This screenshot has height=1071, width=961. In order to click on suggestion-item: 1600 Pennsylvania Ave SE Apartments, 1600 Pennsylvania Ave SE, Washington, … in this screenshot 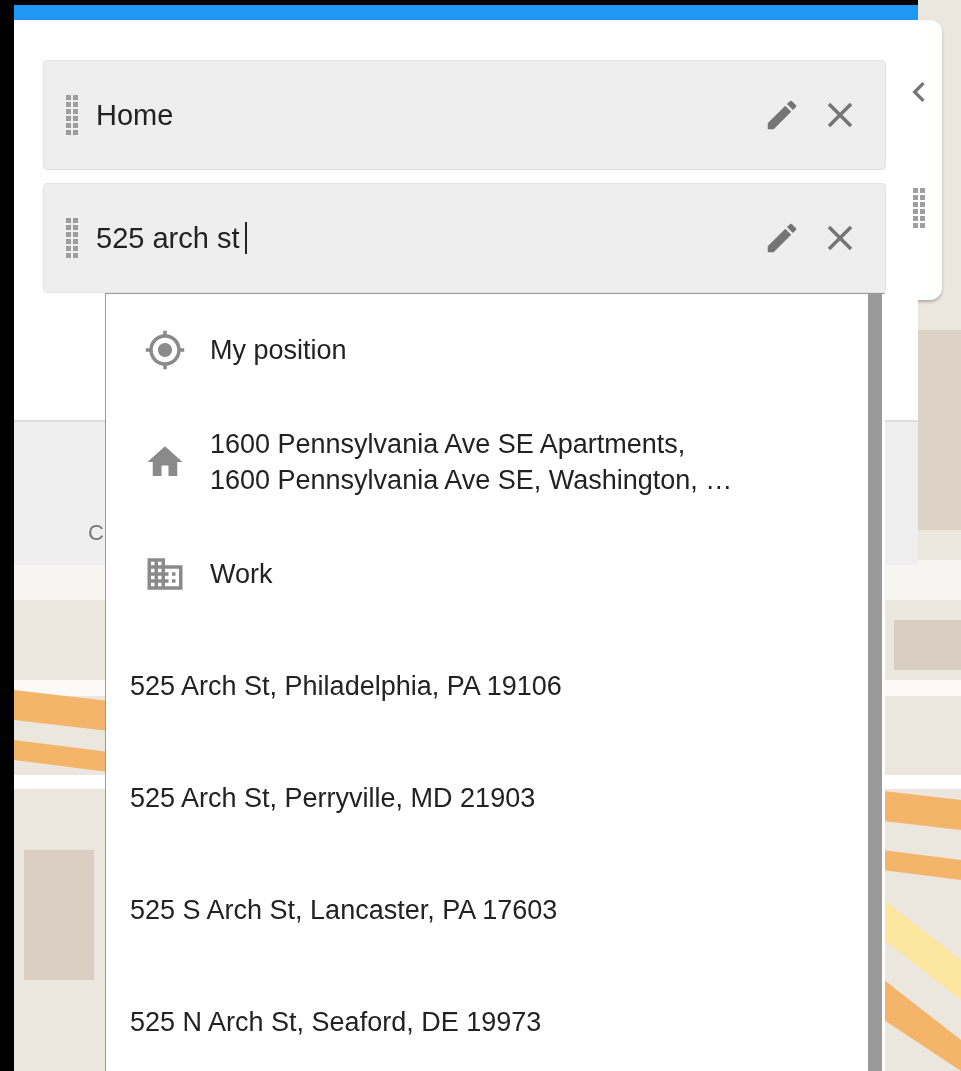, I will do `click(495, 462)`.